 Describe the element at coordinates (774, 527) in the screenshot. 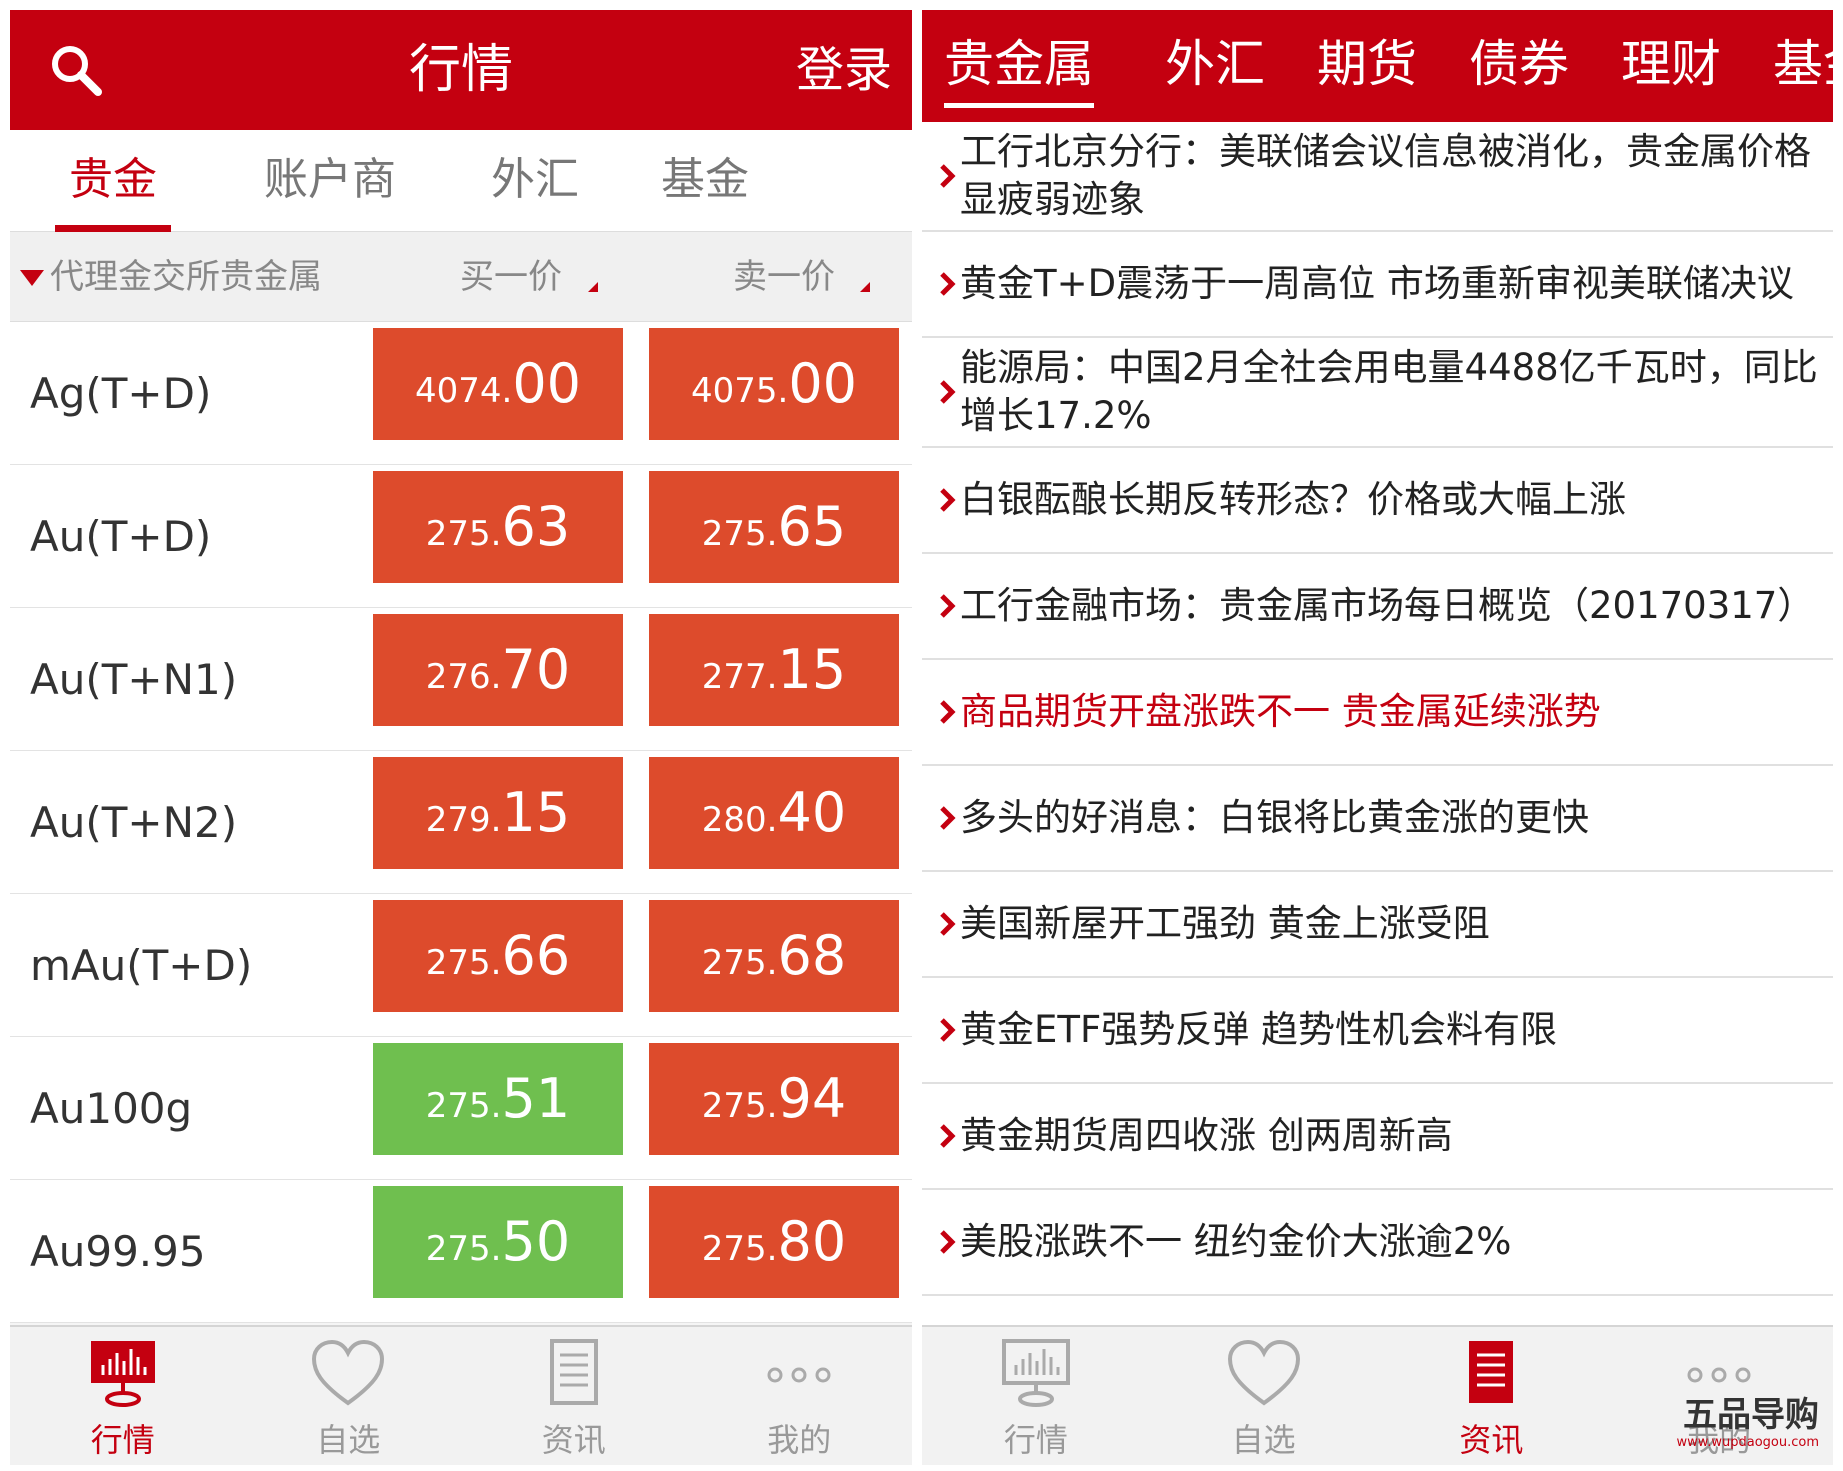

I see `sell-price: 275.65` at that location.